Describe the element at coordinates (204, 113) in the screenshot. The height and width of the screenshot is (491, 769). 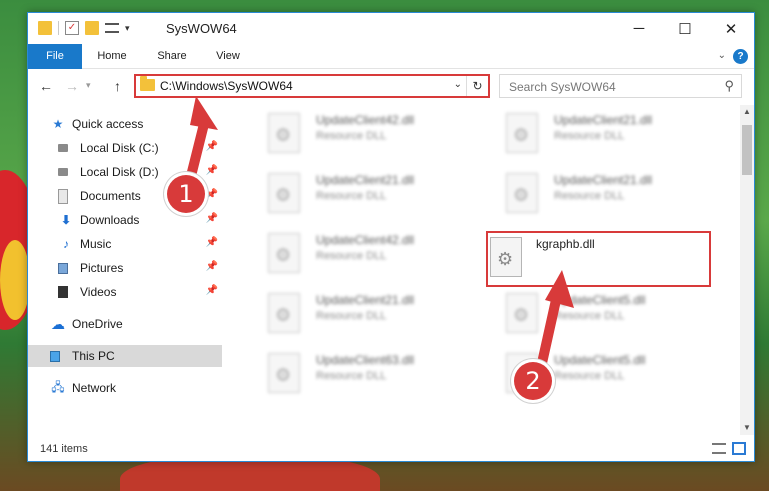
I see `arrow-1-head` at that location.